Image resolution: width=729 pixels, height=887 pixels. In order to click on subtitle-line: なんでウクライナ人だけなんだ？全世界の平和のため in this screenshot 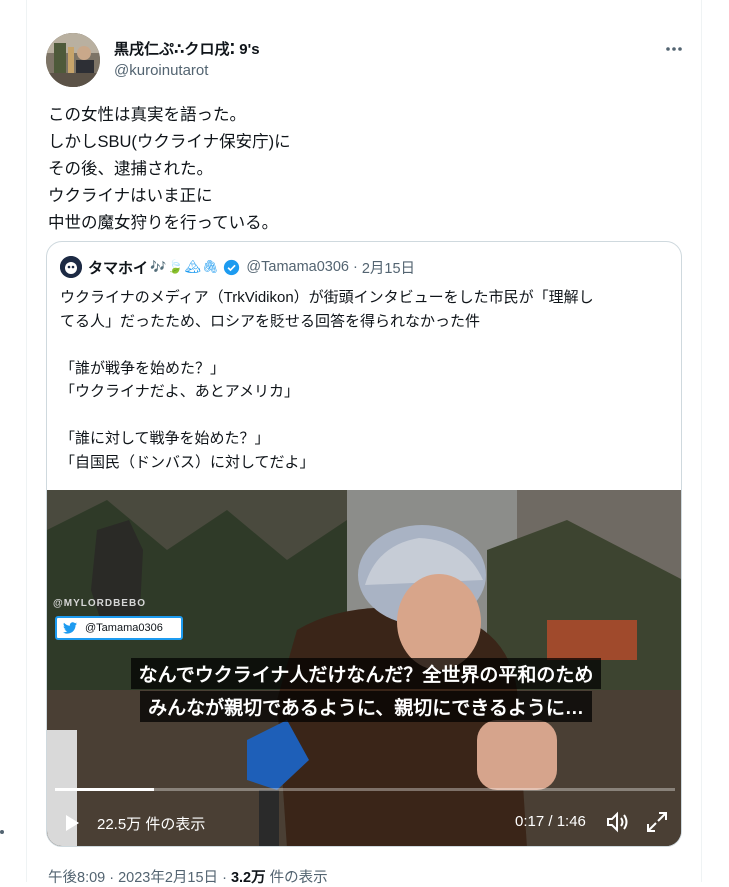, I will do `click(366, 673)`.